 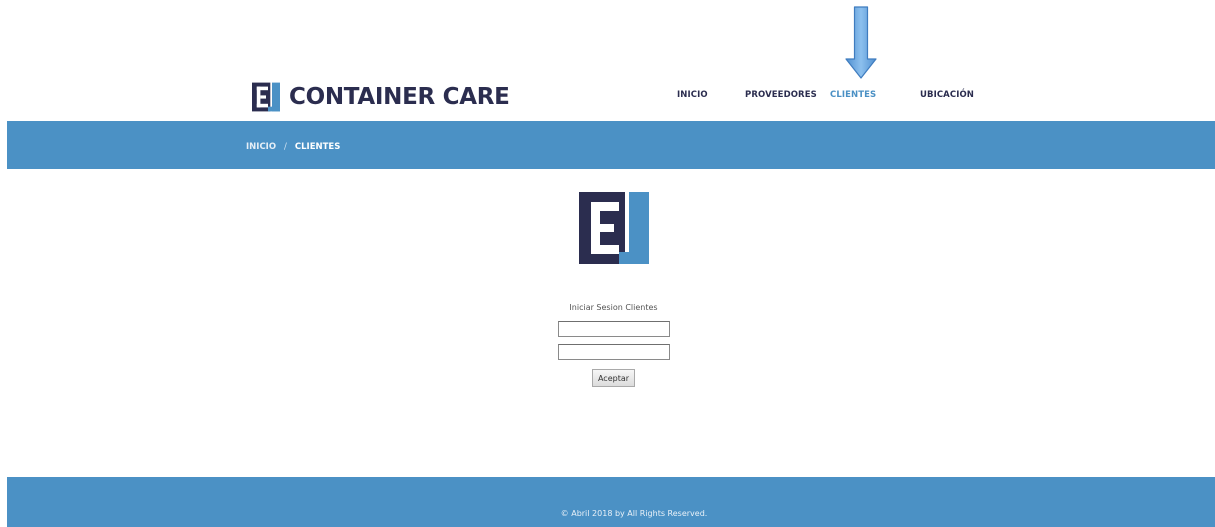 I want to click on brand-logo: CONTAINER CARE, so click(x=381, y=97).